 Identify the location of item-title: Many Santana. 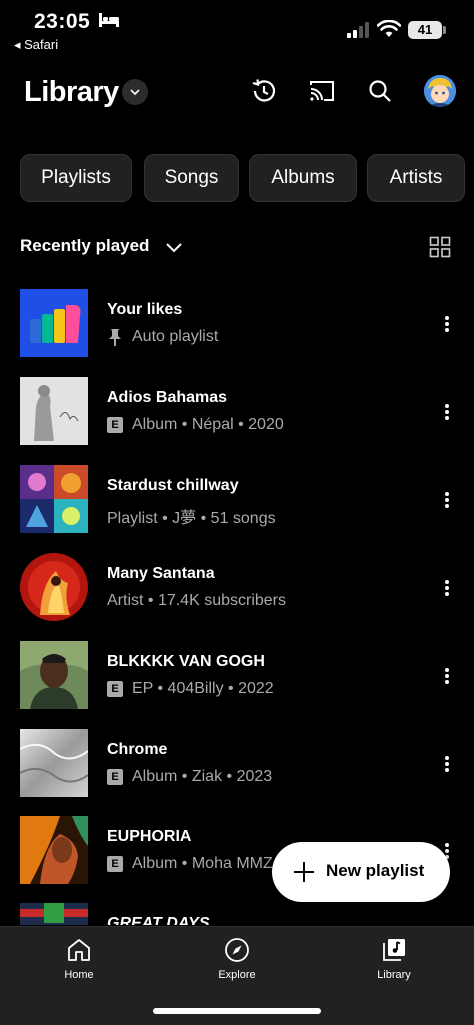
(161, 573).